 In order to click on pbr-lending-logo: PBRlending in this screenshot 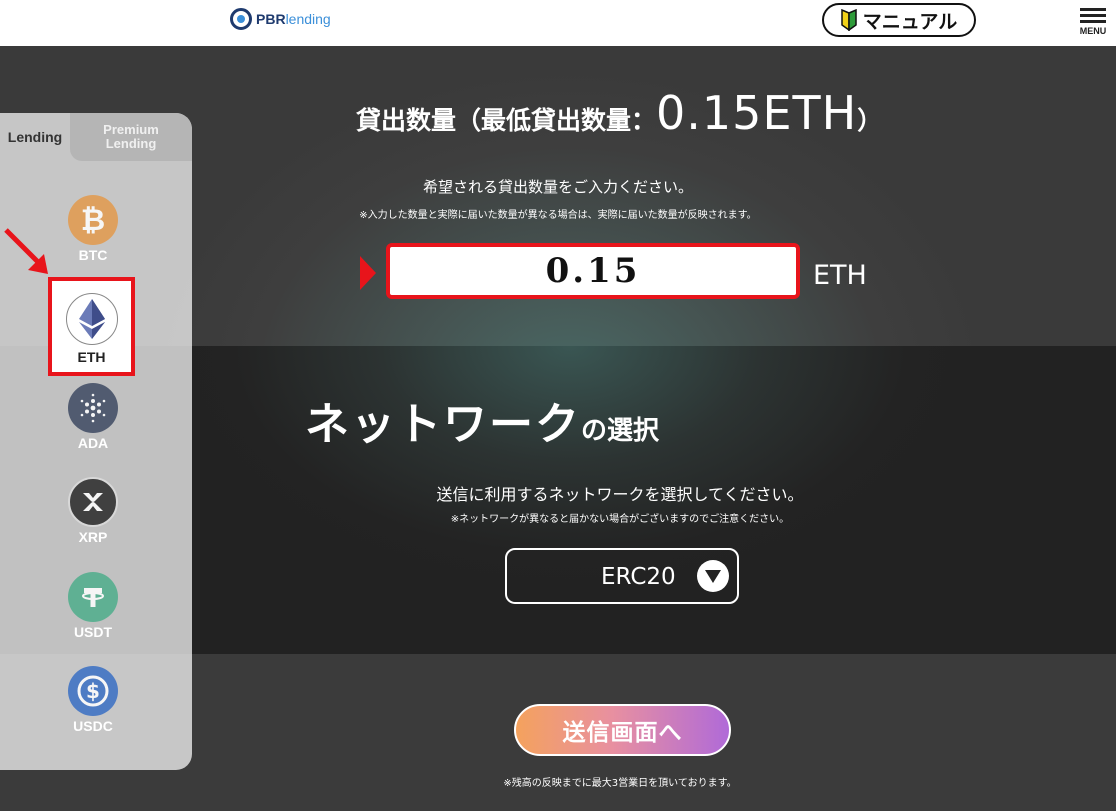, I will do `click(280, 19)`.